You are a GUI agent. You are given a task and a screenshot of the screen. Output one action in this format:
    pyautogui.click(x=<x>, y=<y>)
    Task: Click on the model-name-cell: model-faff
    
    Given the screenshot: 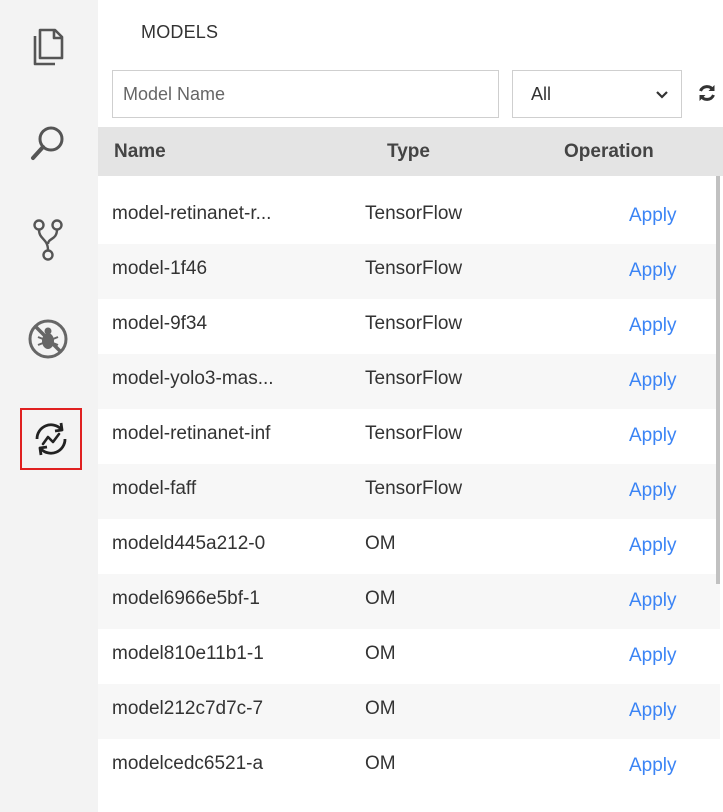 What is the action you would take?
    pyautogui.click(x=154, y=488)
    